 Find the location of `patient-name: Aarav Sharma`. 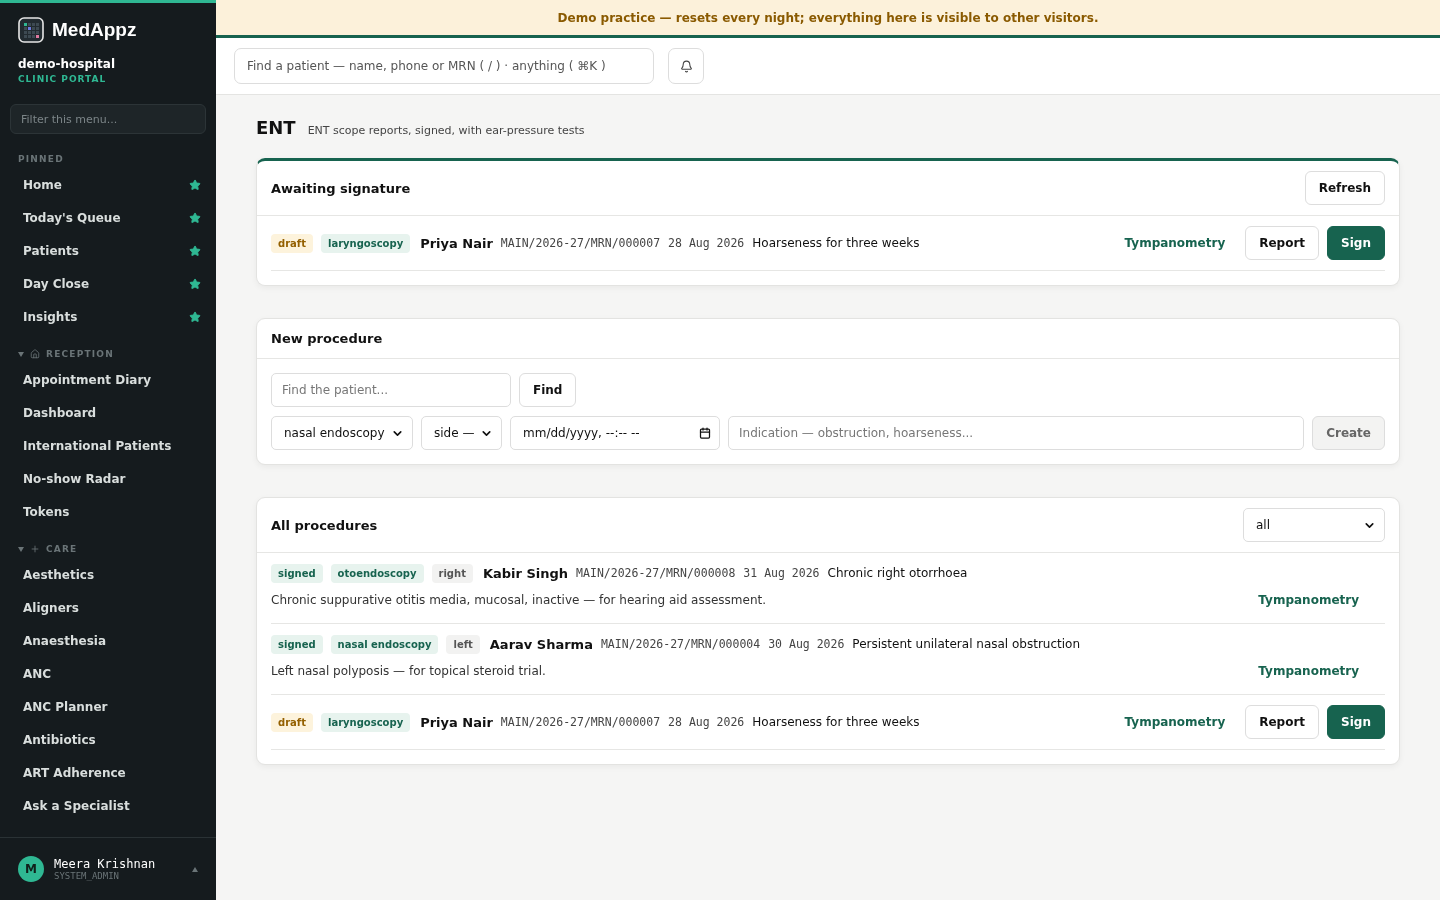

patient-name: Aarav Sharma is located at coordinates (541, 644).